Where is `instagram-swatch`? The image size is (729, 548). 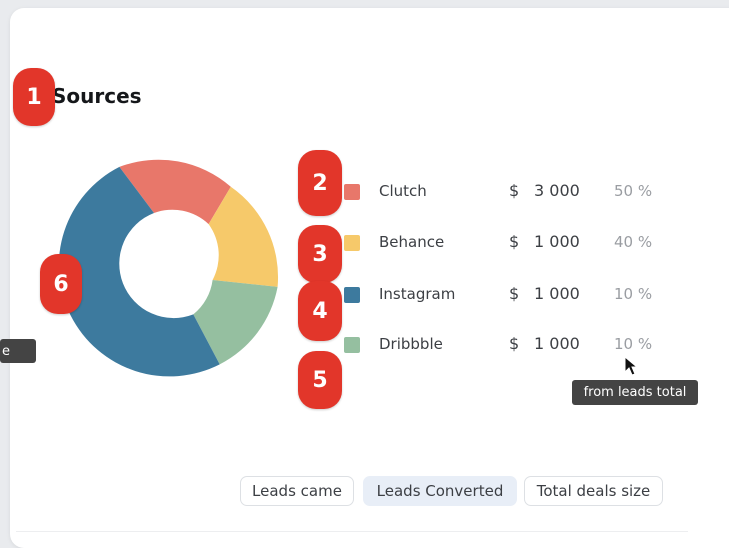
instagram-swatch is located at coordinates (352, 295).